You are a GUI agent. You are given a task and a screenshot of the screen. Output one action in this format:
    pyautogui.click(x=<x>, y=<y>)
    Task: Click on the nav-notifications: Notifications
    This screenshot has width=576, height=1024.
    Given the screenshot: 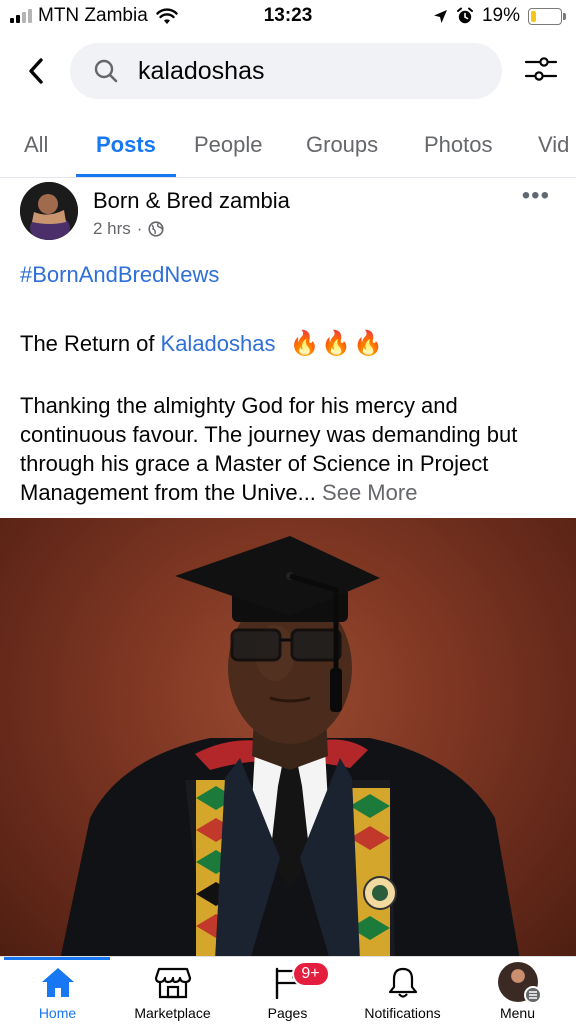 What is the action you would take?
    pyautogui.click(x=402, y=993)
    